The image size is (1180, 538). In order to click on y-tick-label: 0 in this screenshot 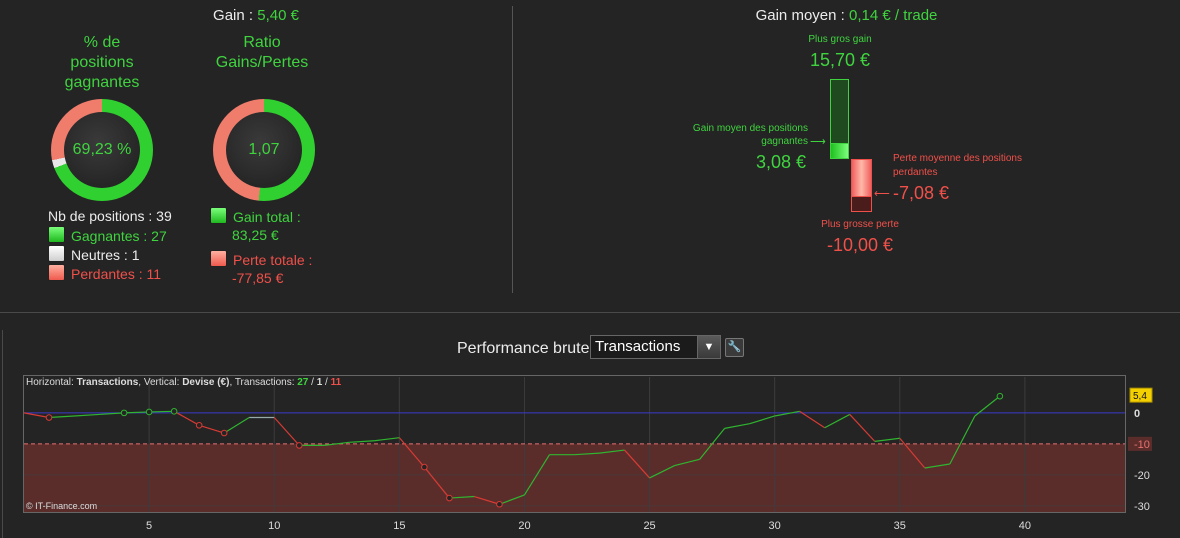, I will do `click(1137, 414)`.